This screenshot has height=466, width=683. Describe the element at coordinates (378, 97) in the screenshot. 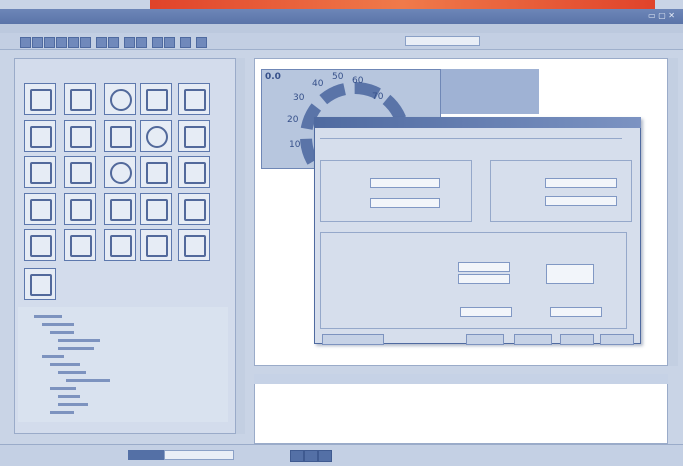

I see `gauge-tick: 70` at that location.